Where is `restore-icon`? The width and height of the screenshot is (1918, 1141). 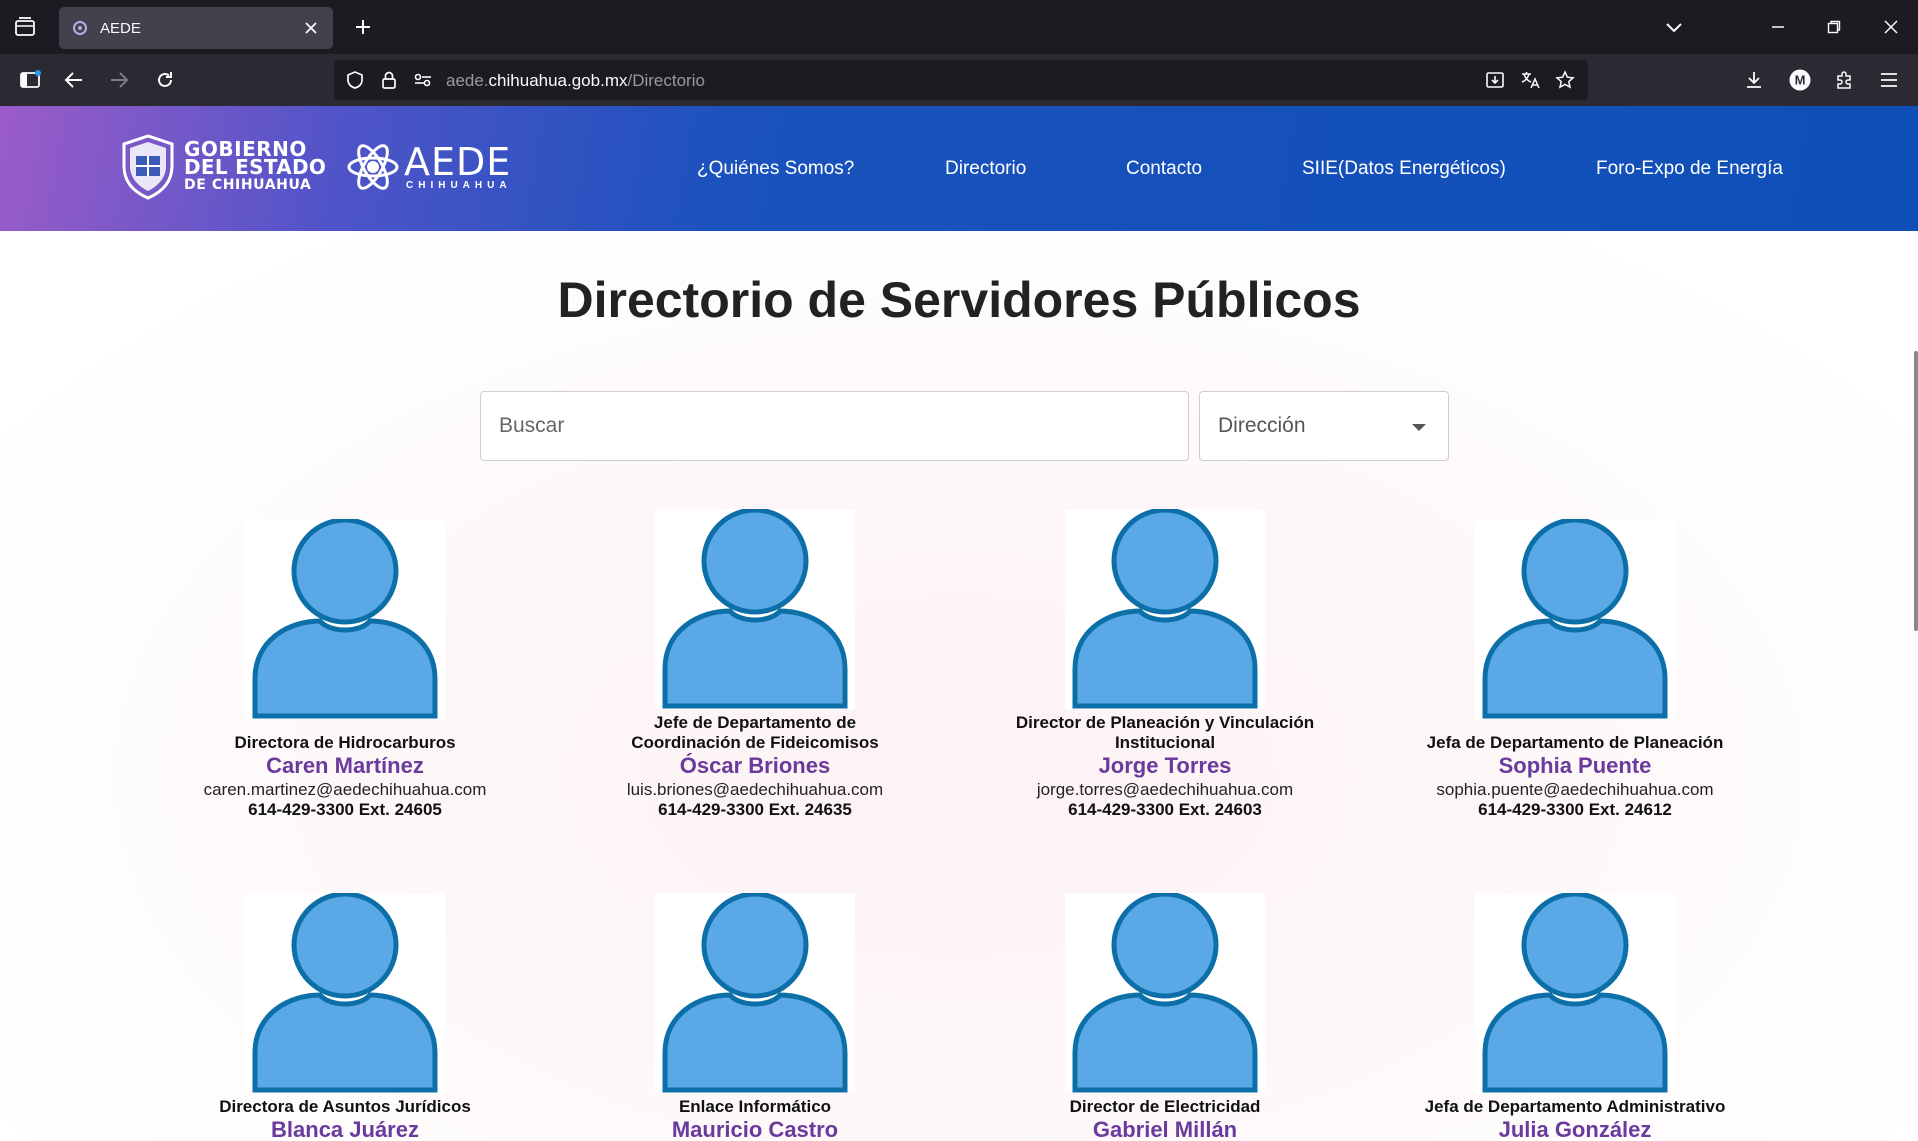 restore-icon is located at coordinates (1834, 27).